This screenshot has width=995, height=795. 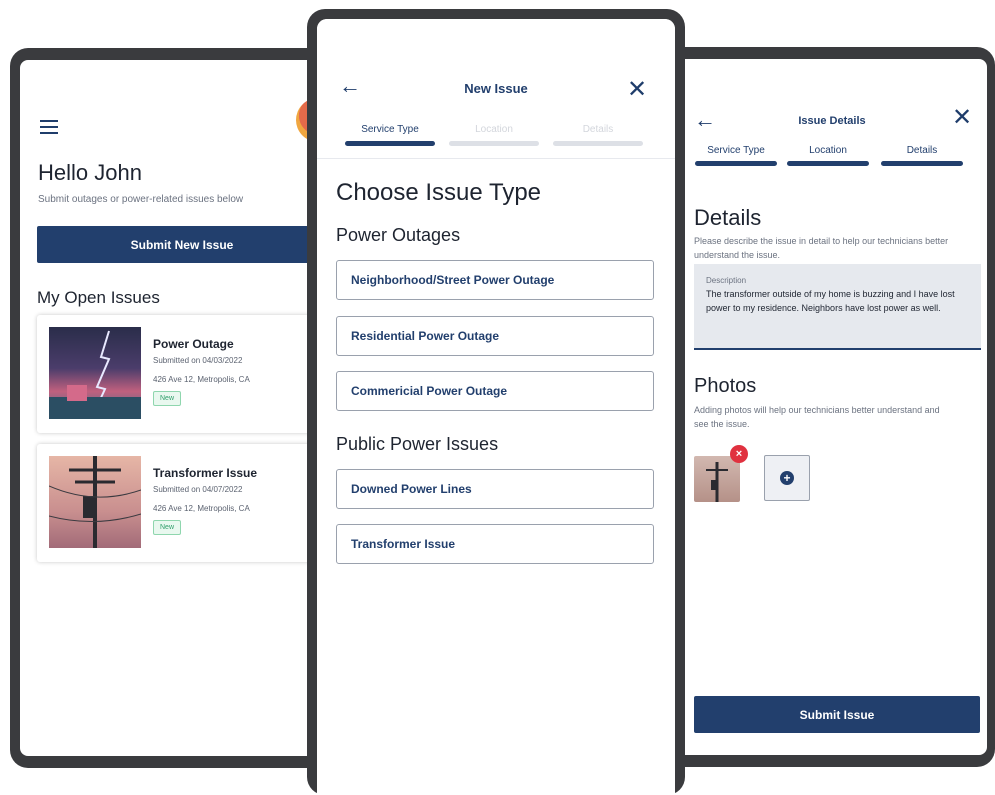 What do you see at coordinates (205, 473) in the screenshot?
I see `issue-title: Transformer Issue` at bounding box center [205, 473].